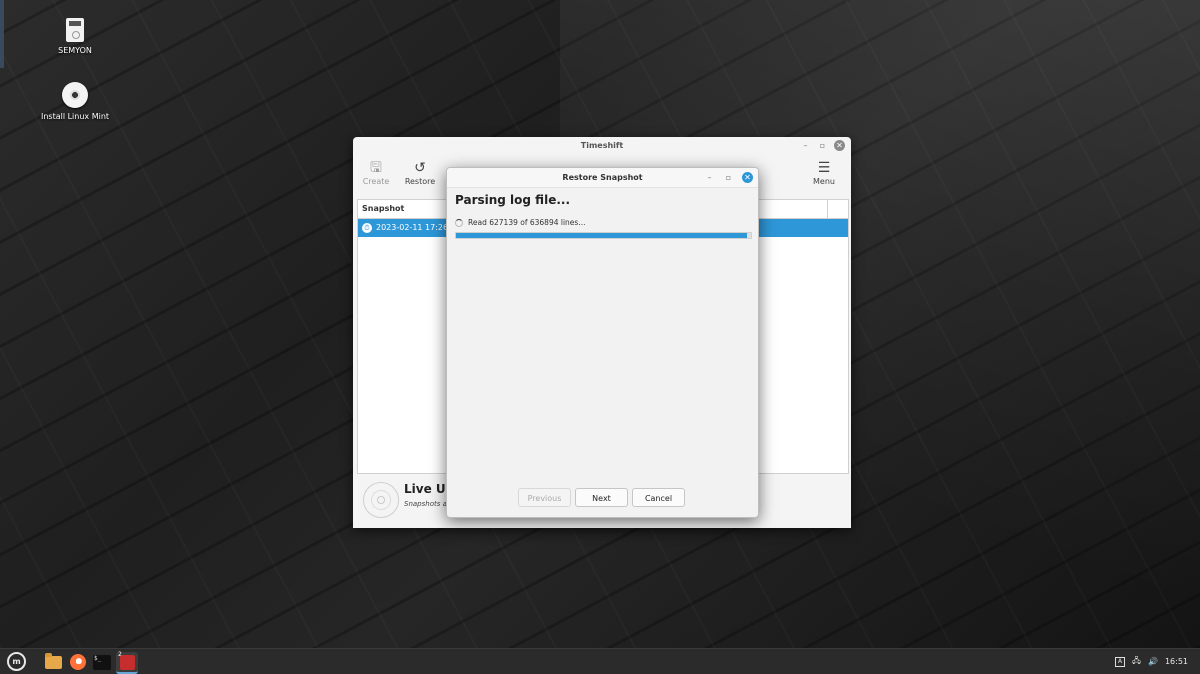  I want to click on window-controls: – ▫ ✕, so click(822, 145).